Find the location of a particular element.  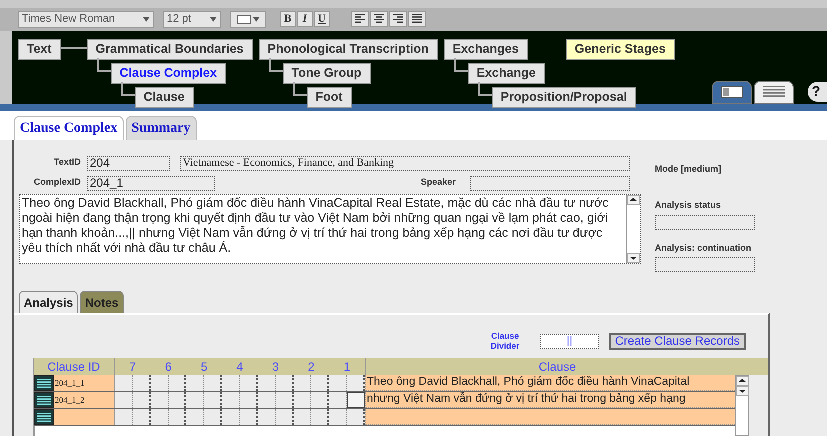

tab: Summary is located at coordinates (161, 128).